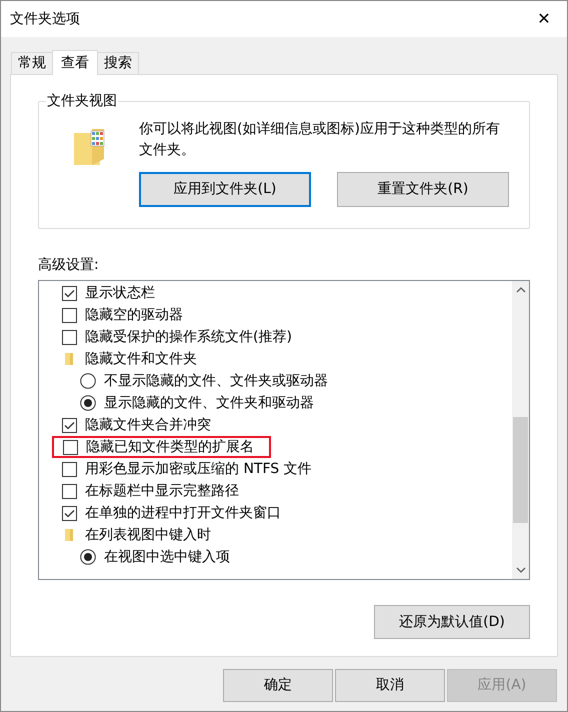 The height and width of the screenshot is (712, 568). Describe the element at coordinates (120, 293) in the screenshot. I see `option-label: 显示状态栏` at that location.